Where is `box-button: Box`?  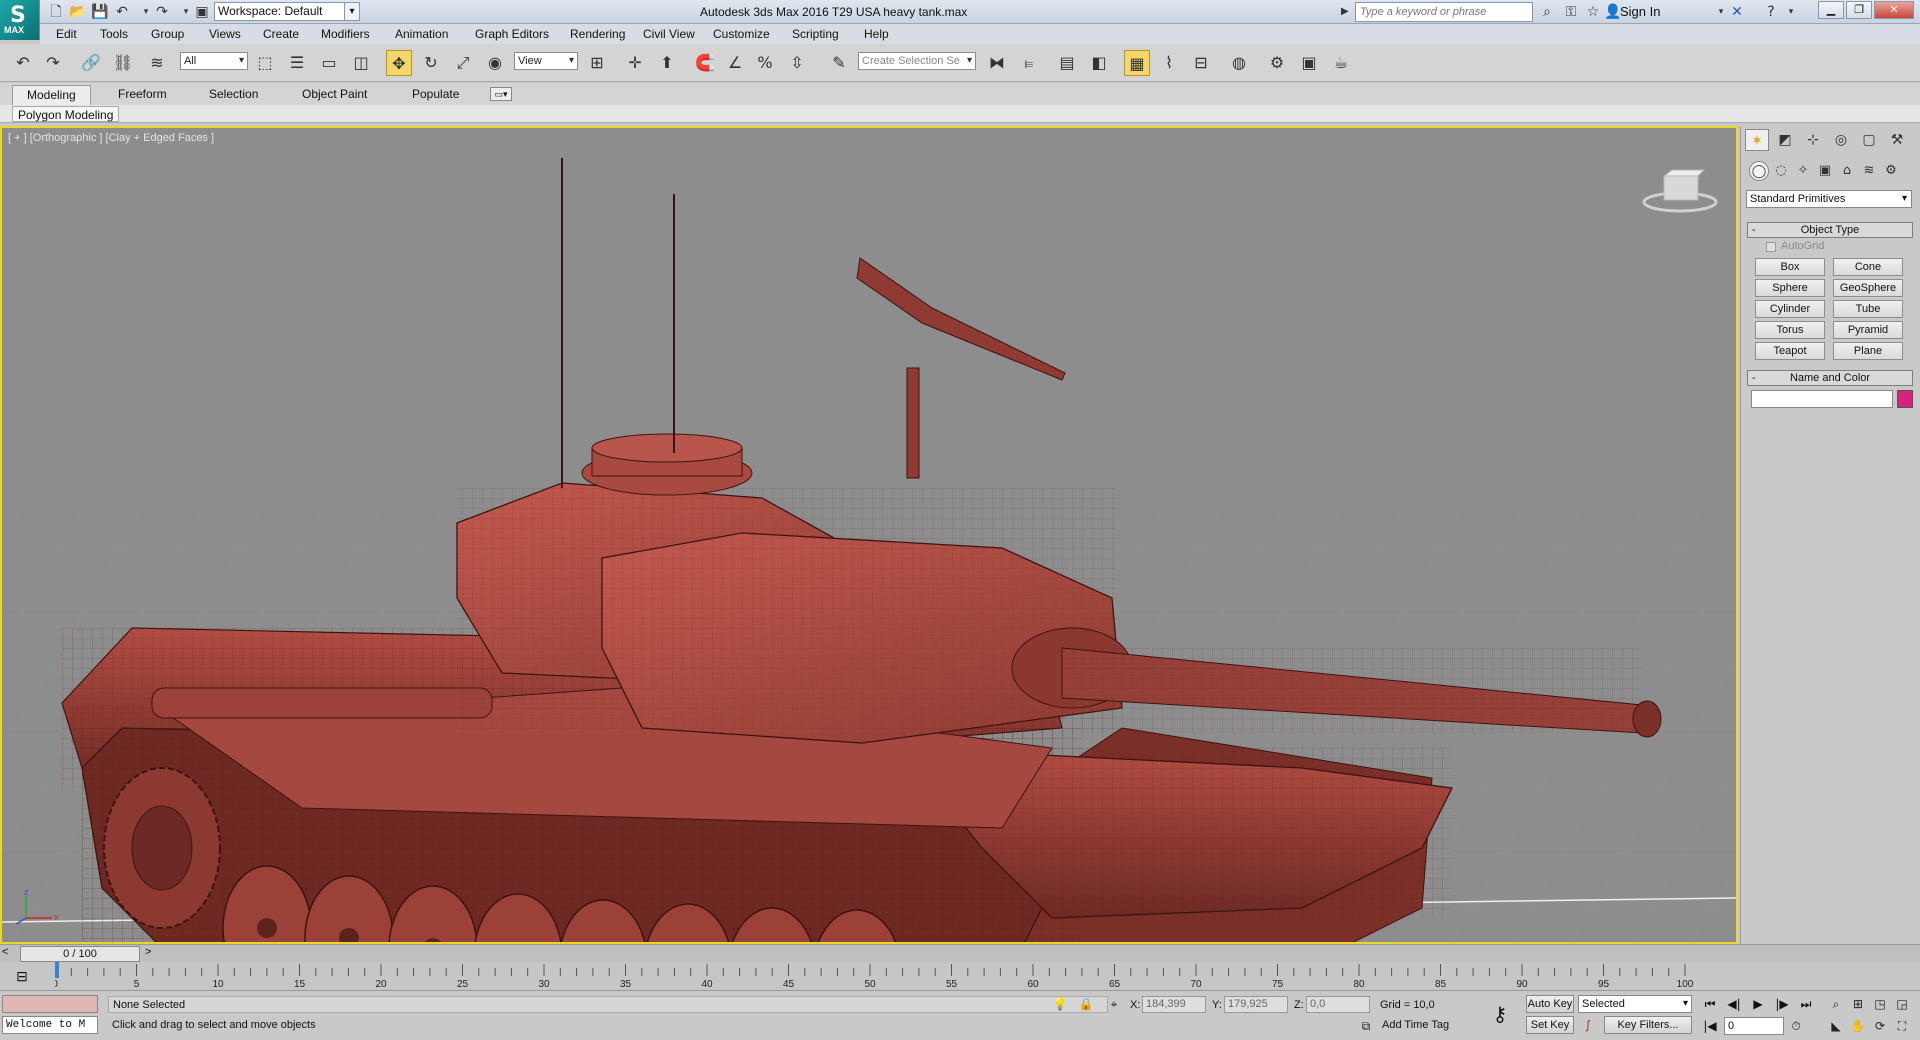 box-button: Box is located at coordinates (1790, 267).